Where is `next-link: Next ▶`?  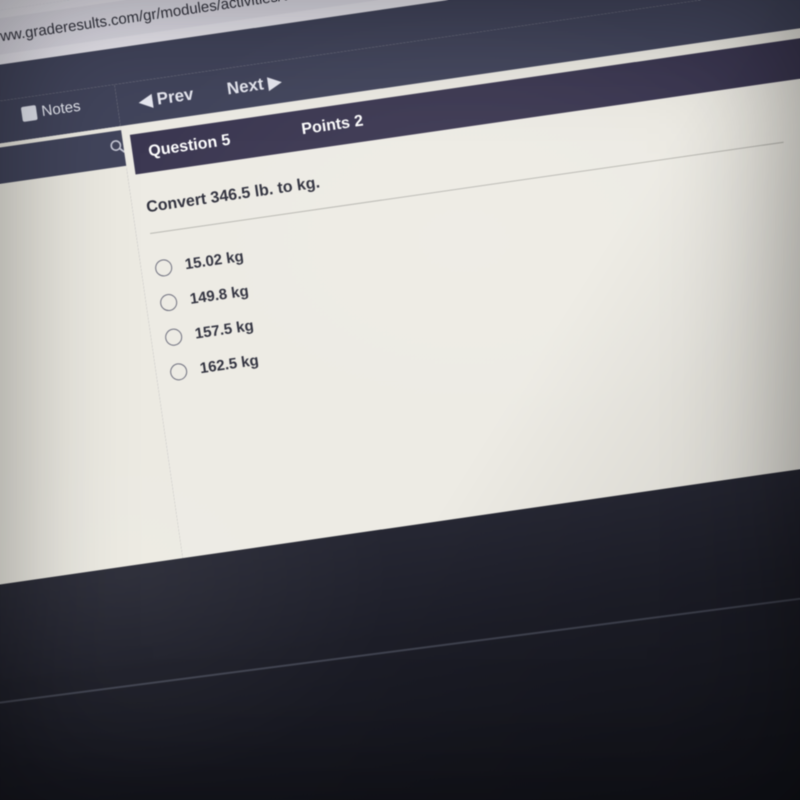
next-link: Next ▶ is located at coordinates (254, 86).